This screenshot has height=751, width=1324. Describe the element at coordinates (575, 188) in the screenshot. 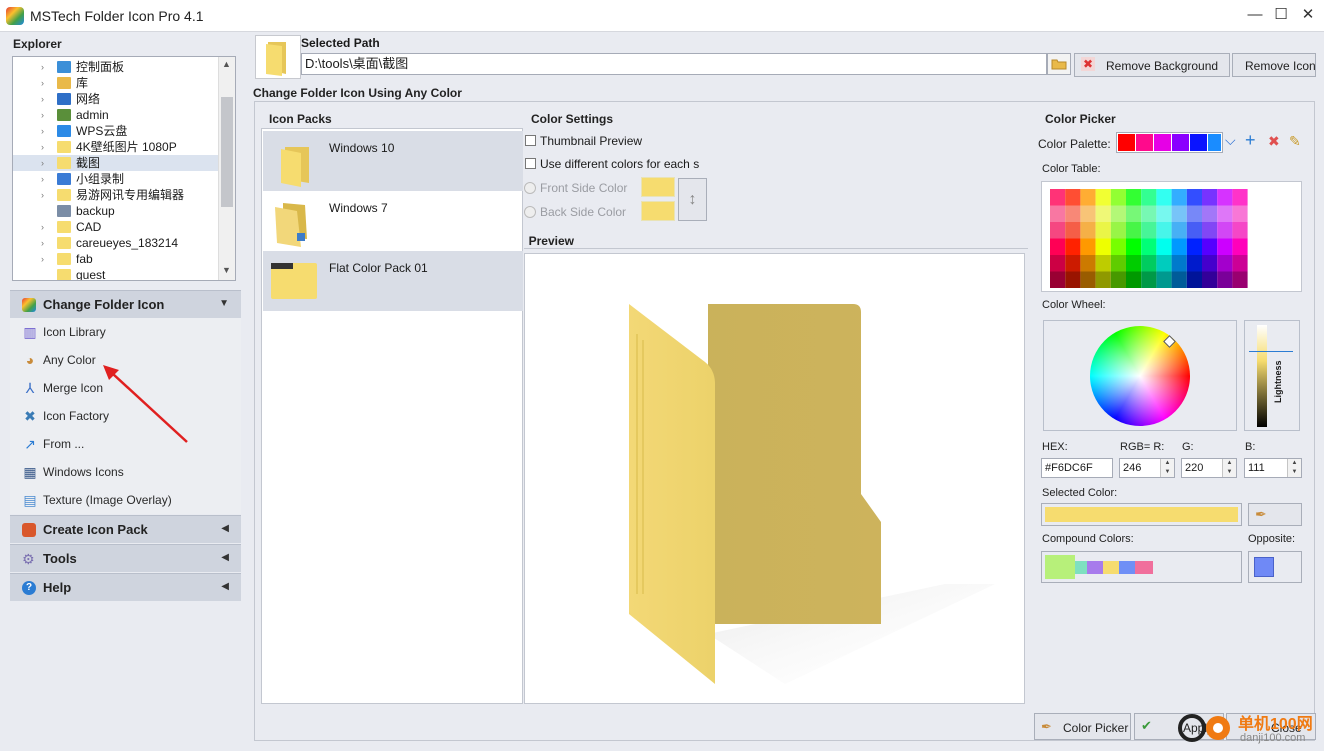

I see `front-side-radio: Front Side Color` at that location.